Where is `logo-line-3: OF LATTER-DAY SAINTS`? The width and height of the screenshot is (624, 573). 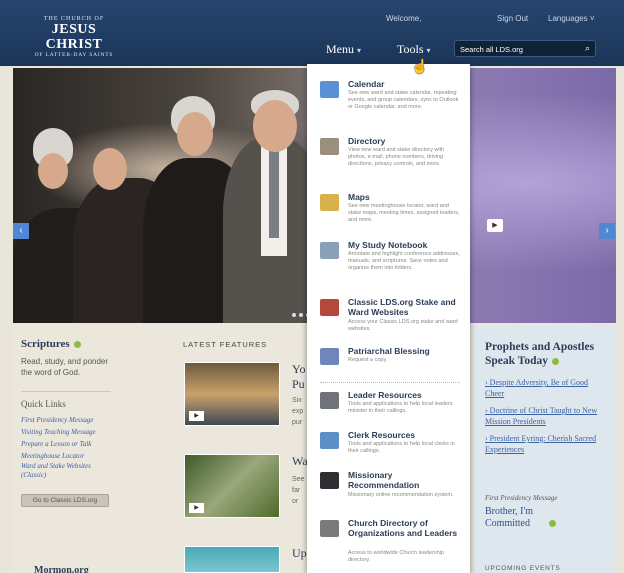 logo-line-3: OF LATTER-DAY SAINTS is located at coordinates (74, 55).